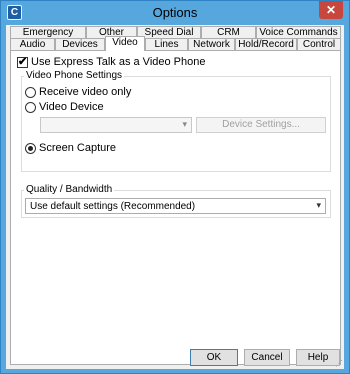 The width and height of the screenshot is (350, 374). Describe the element at coordinates (85, 92) in the screenshot. I see `receive-only-label: Receive video only` at that location.